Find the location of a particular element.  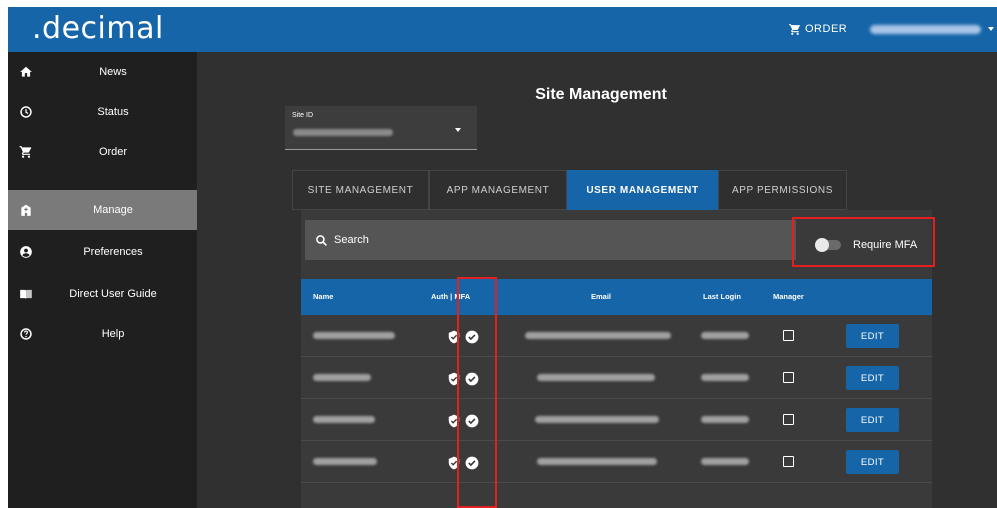

user-name-redacted is located at coordinates (925, 29).